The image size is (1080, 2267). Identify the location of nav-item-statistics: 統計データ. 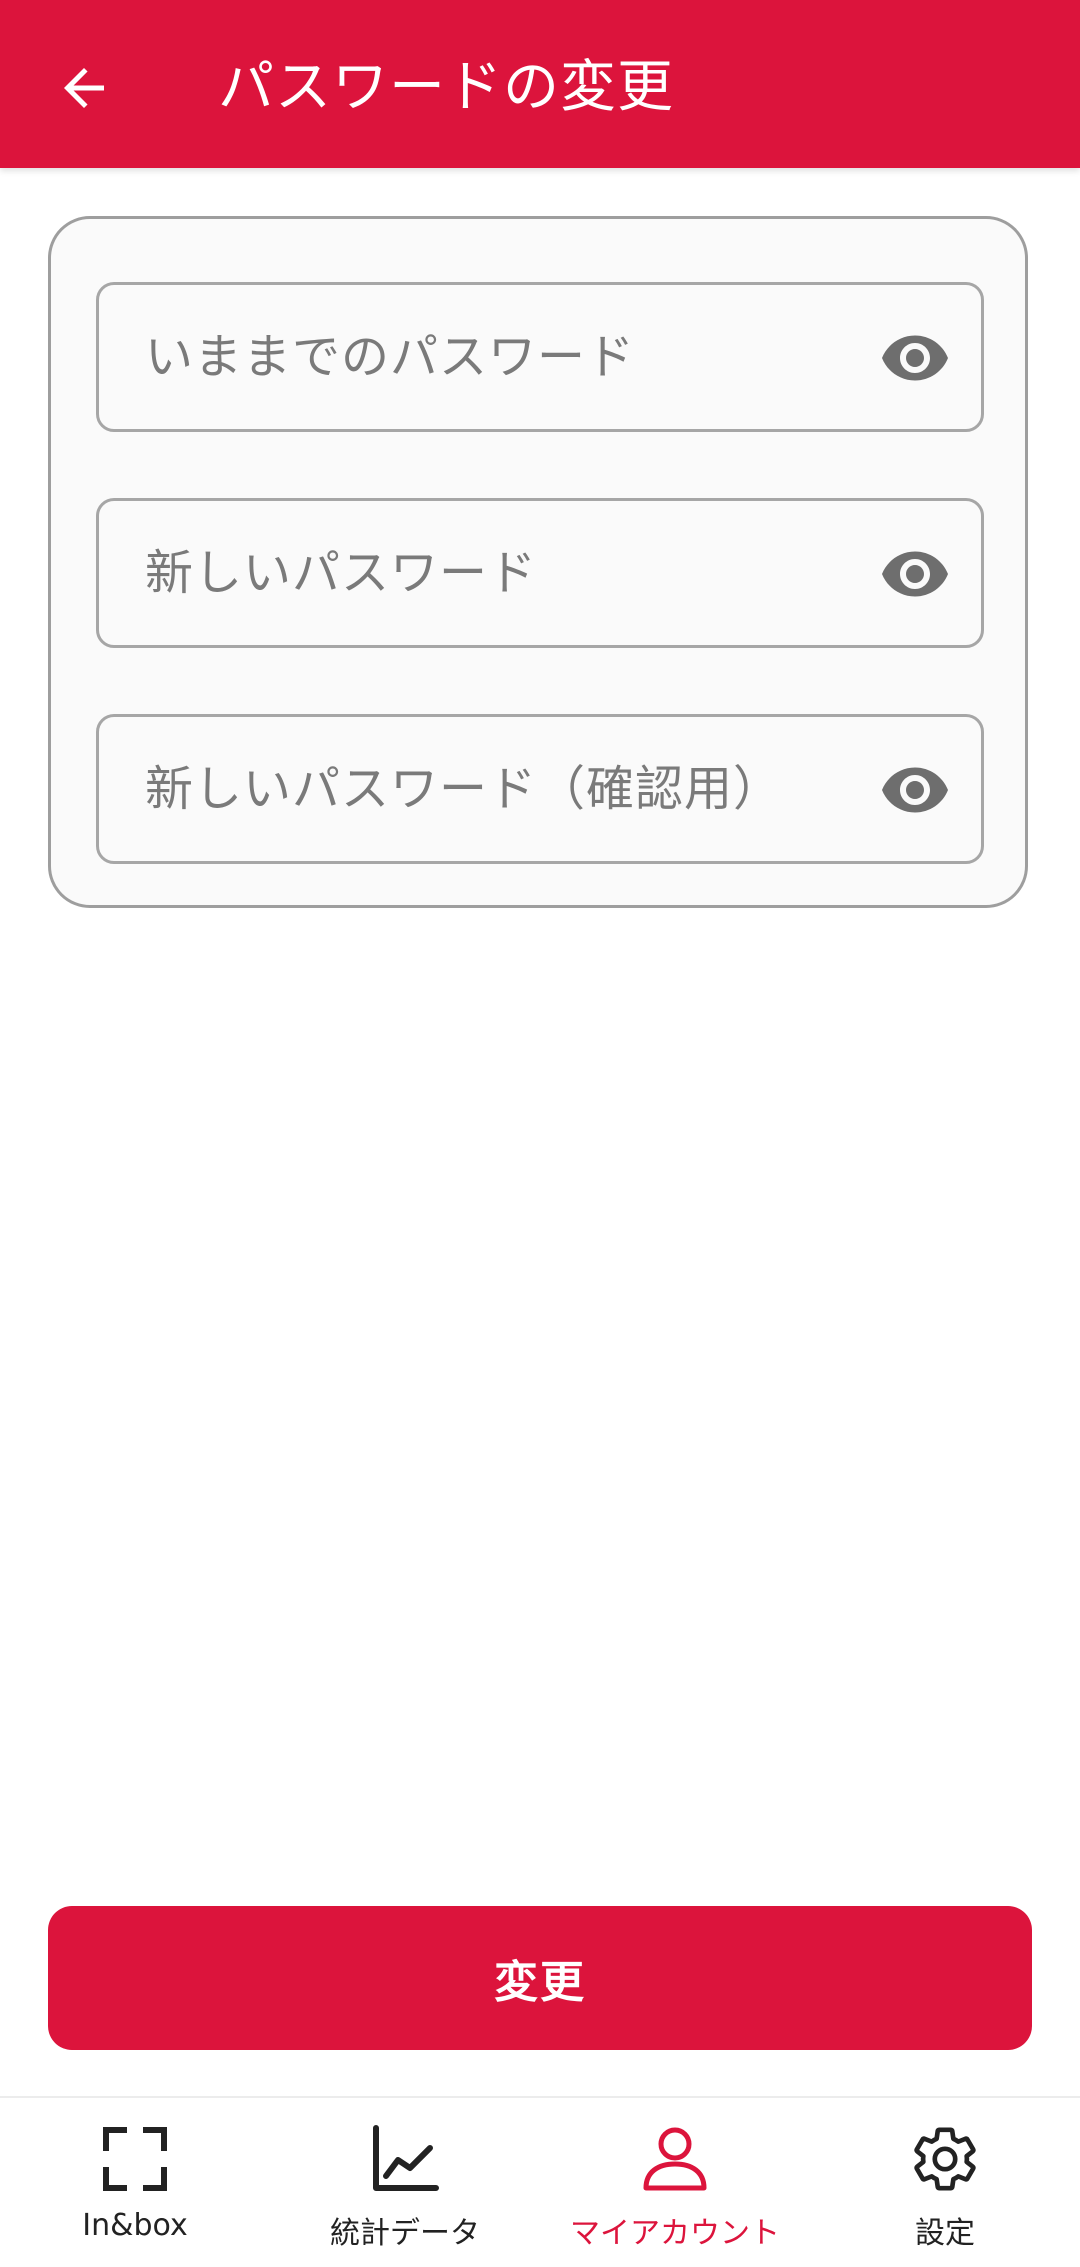
(405, 2182).